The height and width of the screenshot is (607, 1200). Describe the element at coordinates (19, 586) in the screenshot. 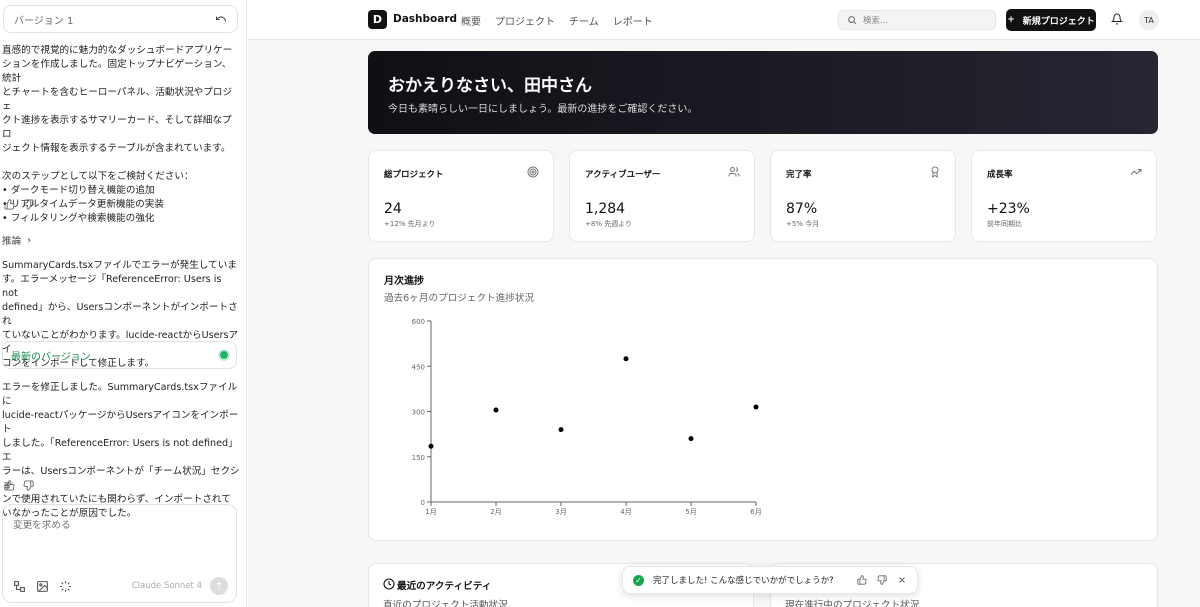

I see `attach-icon` at that location.